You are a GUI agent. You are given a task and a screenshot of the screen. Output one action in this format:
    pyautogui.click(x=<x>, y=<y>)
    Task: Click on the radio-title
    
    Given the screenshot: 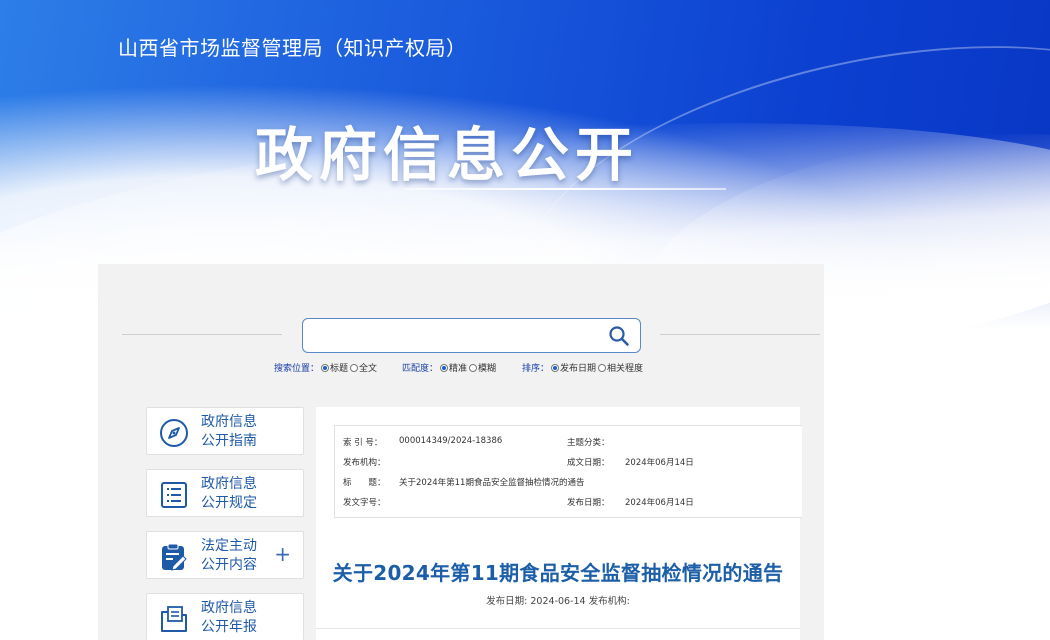 What is the action you would take?
    pyautogui.click(x=325, y=368)
    